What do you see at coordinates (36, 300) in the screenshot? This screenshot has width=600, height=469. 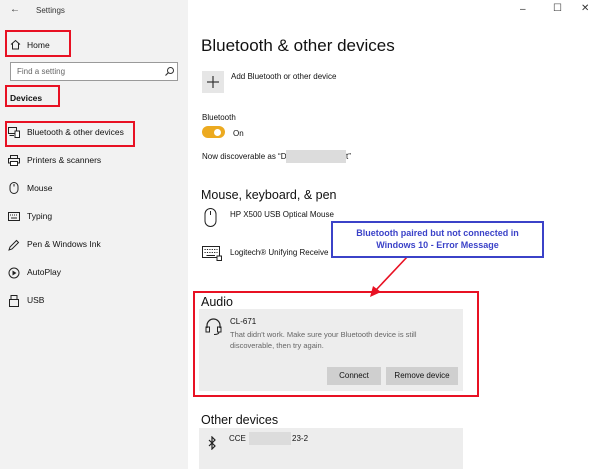 I see `sidebar-item-label: USB` at bounding box center [36, 300].